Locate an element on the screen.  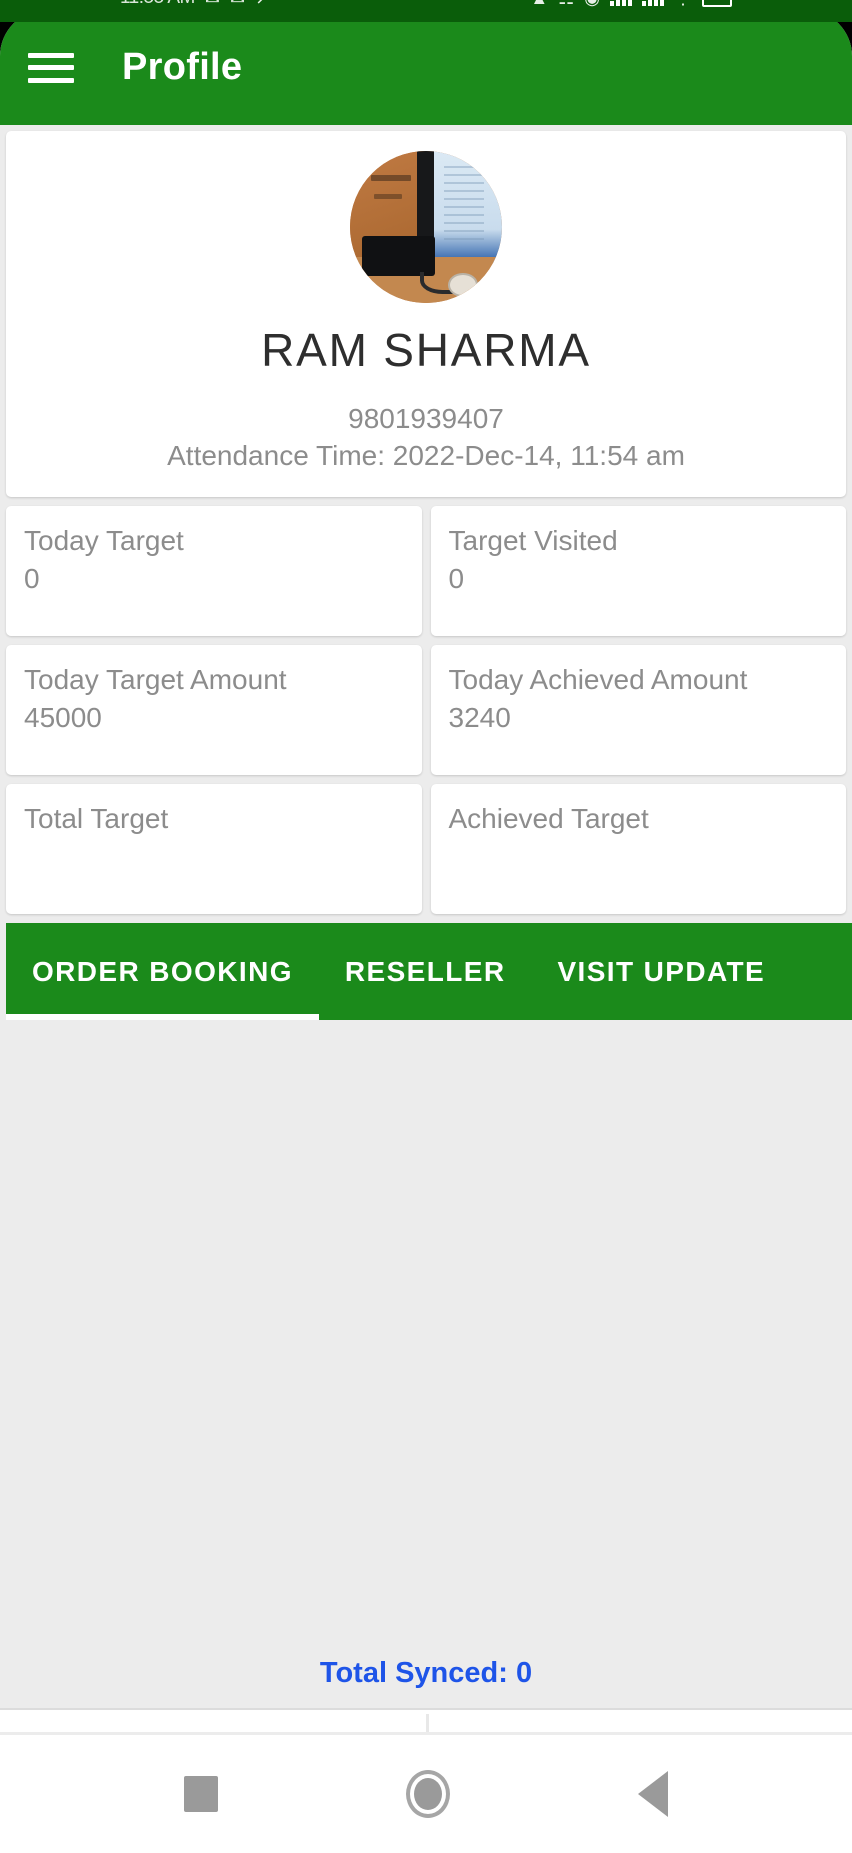
android-nav-bar is located at coordinates (426, 1794).